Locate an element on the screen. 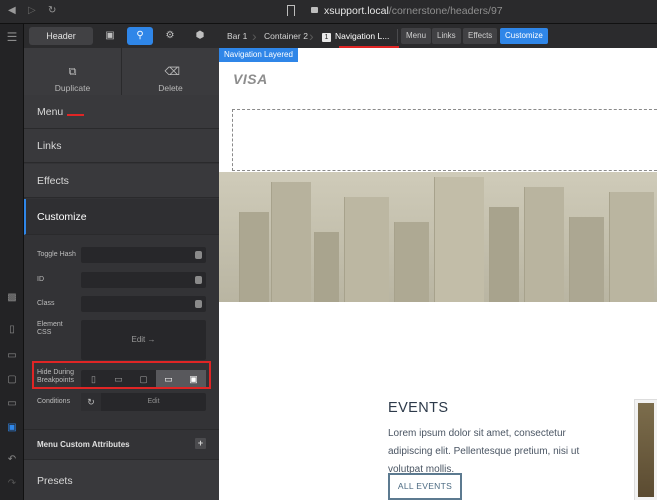 Image resolution: width=657 pixels, height=500 pixels. navigation-layered-outline is located at coordinates (444, 140).